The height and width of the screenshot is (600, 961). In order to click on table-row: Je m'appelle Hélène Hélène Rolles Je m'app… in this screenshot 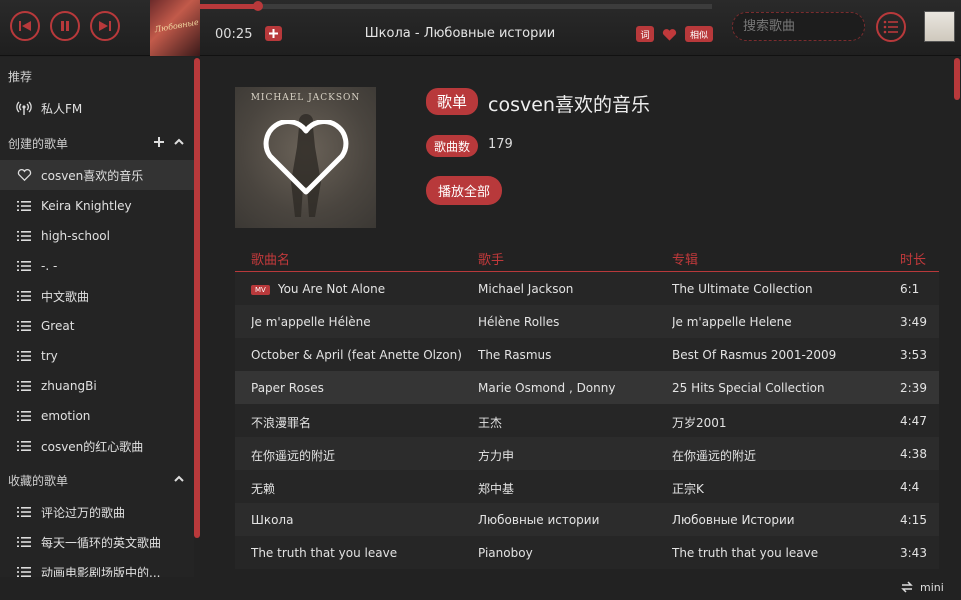, I will do `click(587, 321)`.